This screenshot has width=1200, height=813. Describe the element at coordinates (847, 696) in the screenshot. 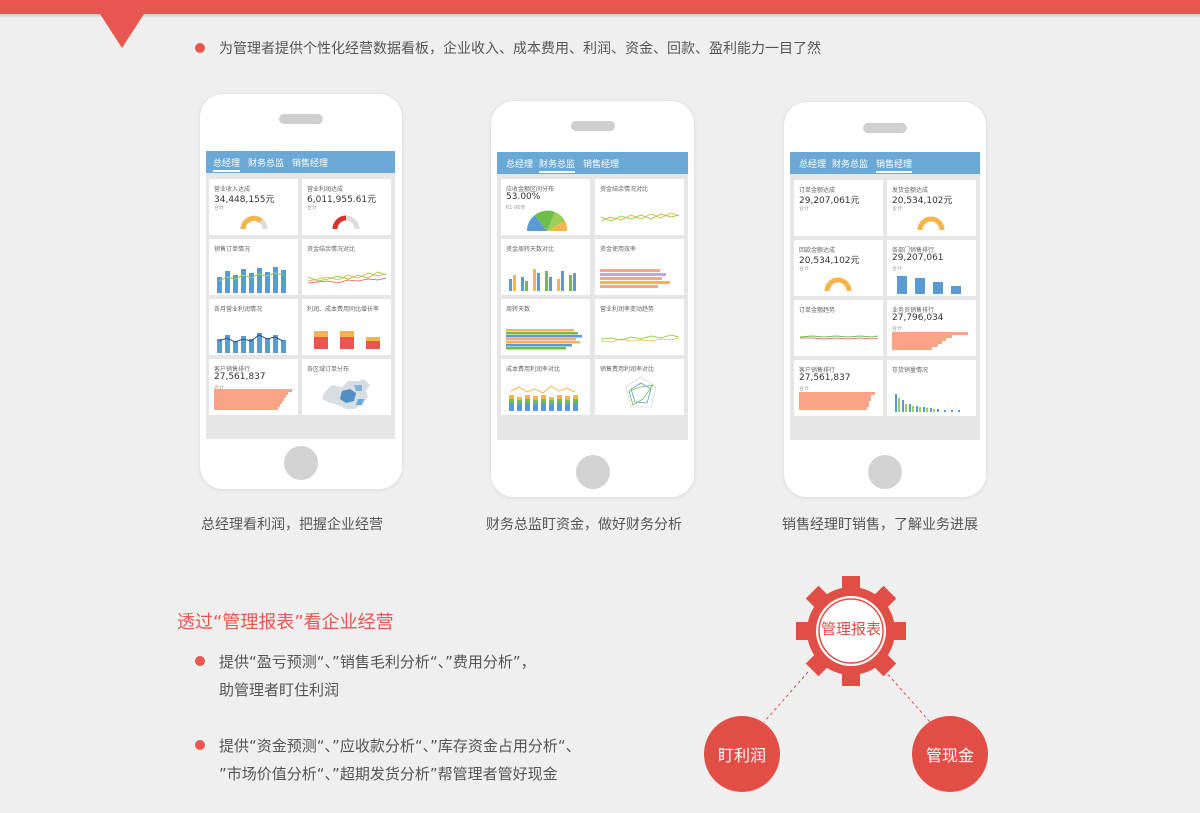

I see `diagram-connectors` at that location.